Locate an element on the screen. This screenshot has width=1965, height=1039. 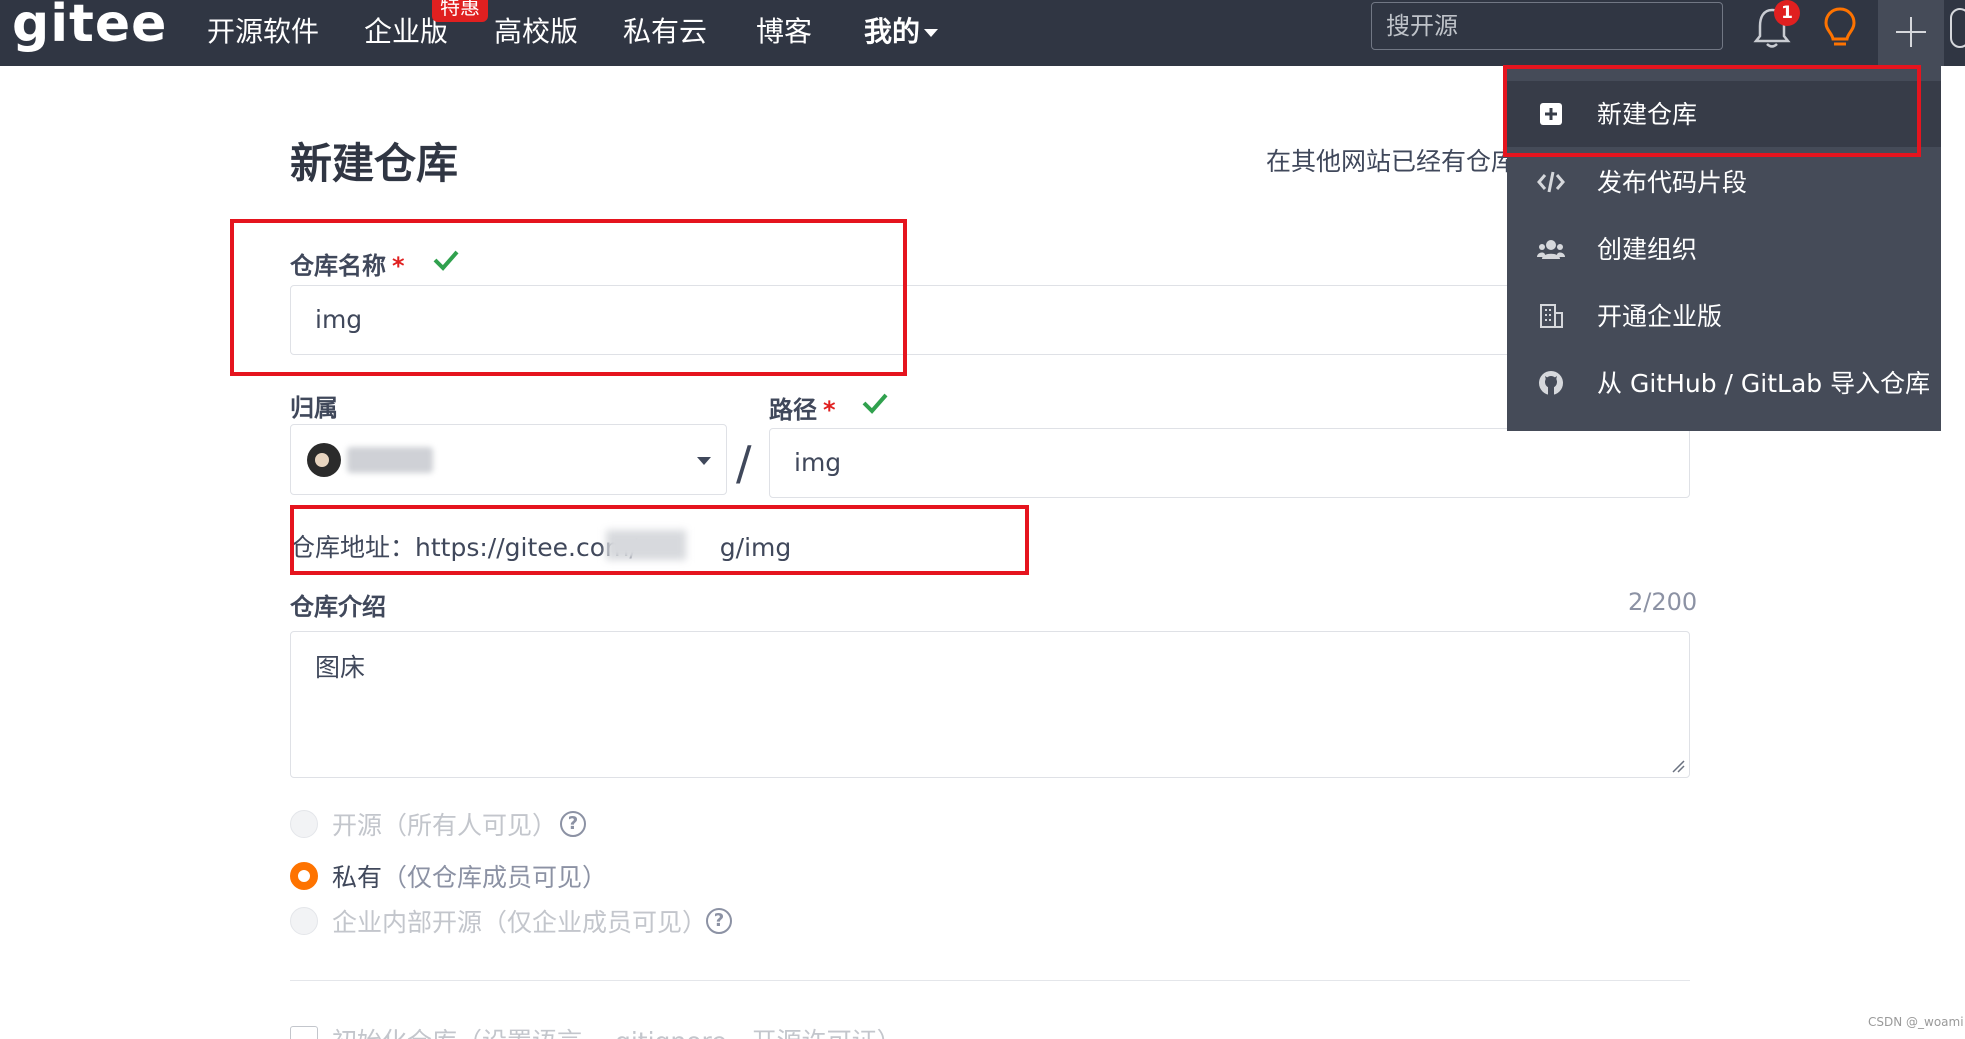
notification-count-badge: 1 is located at coordinates (1787, 13).